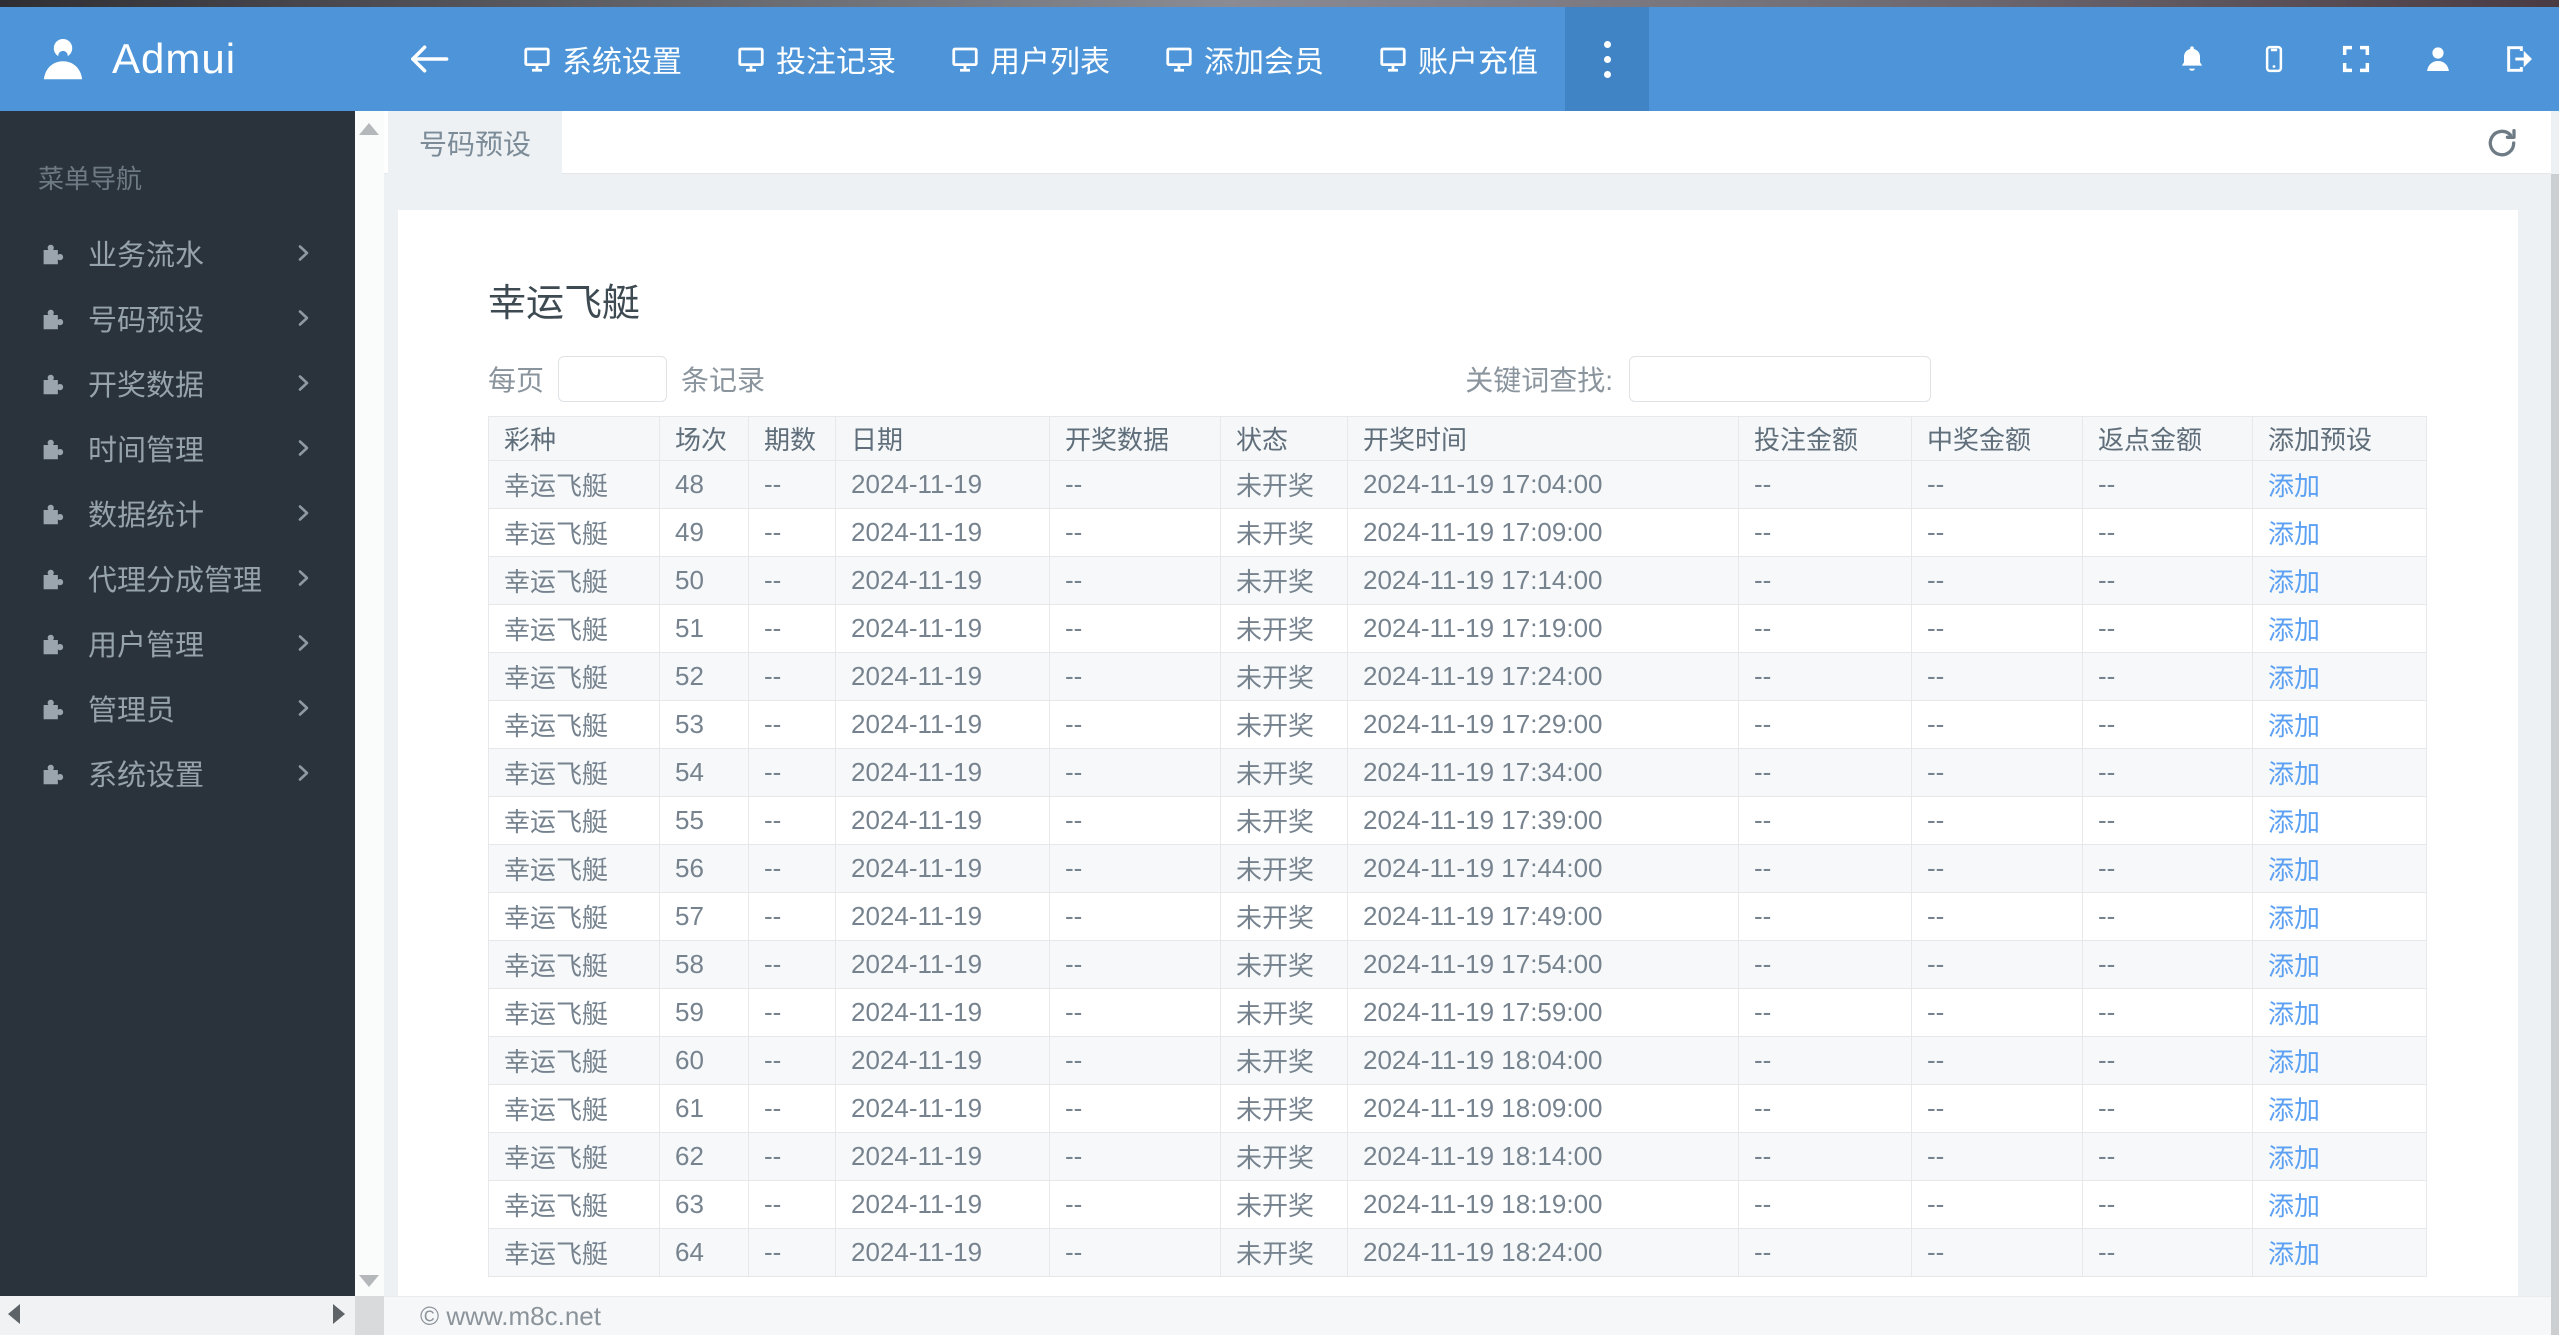 This screenshot has width=2559, height=1335. I want to click on search-input, so click(1780, 379).